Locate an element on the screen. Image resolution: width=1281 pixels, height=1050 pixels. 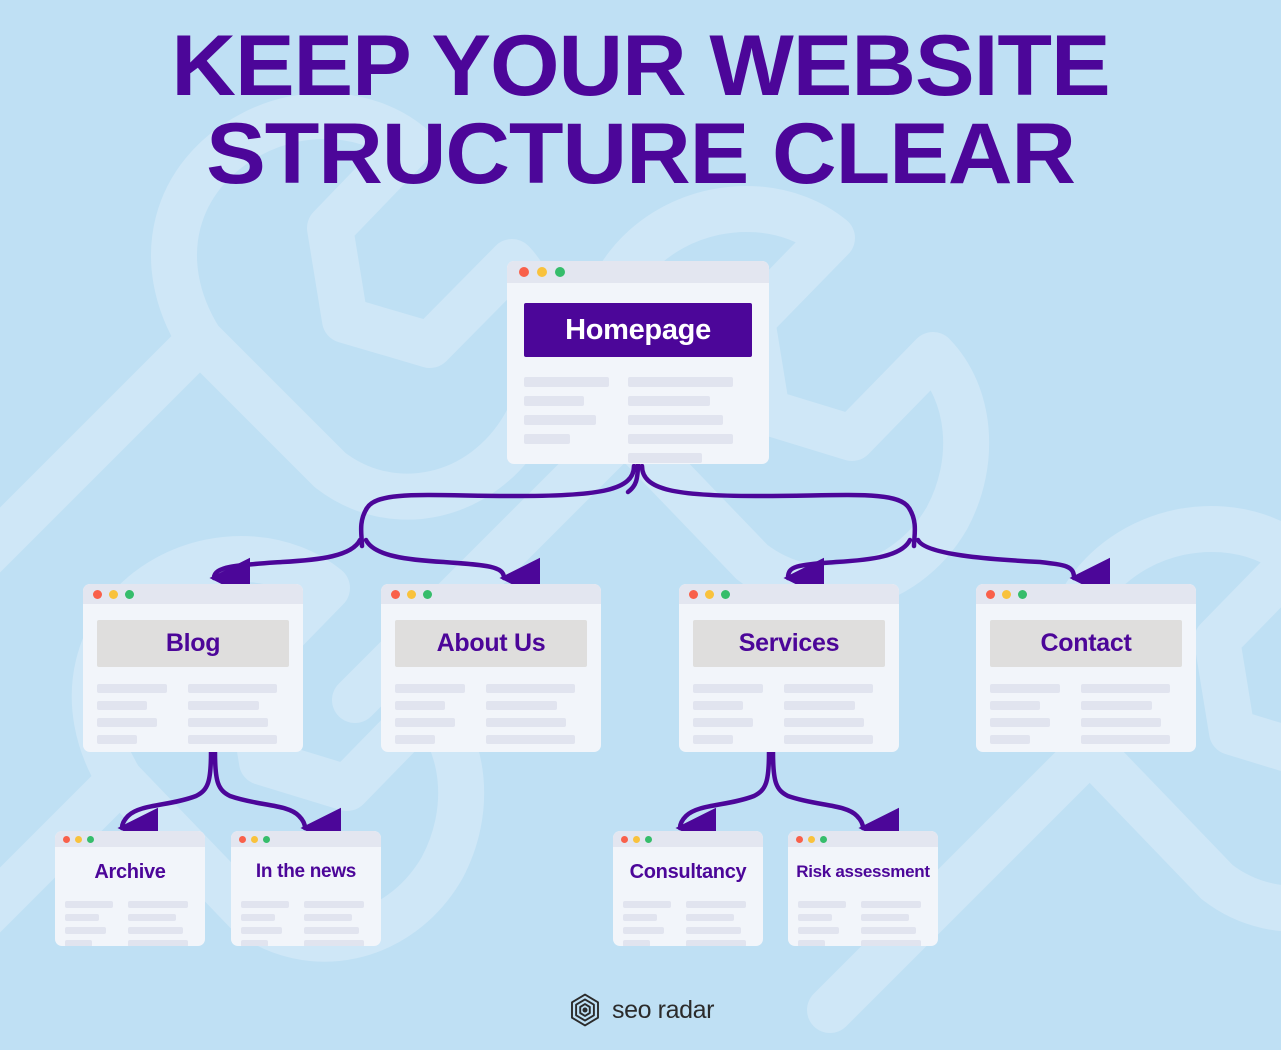
footer-brand: seo radar is located at coordinates (640, 1010).